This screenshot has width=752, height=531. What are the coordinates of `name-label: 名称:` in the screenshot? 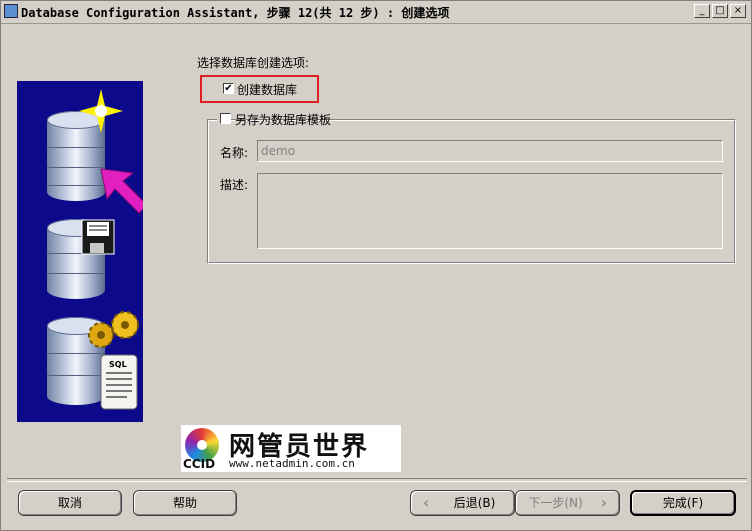 It's located at (234, 153).